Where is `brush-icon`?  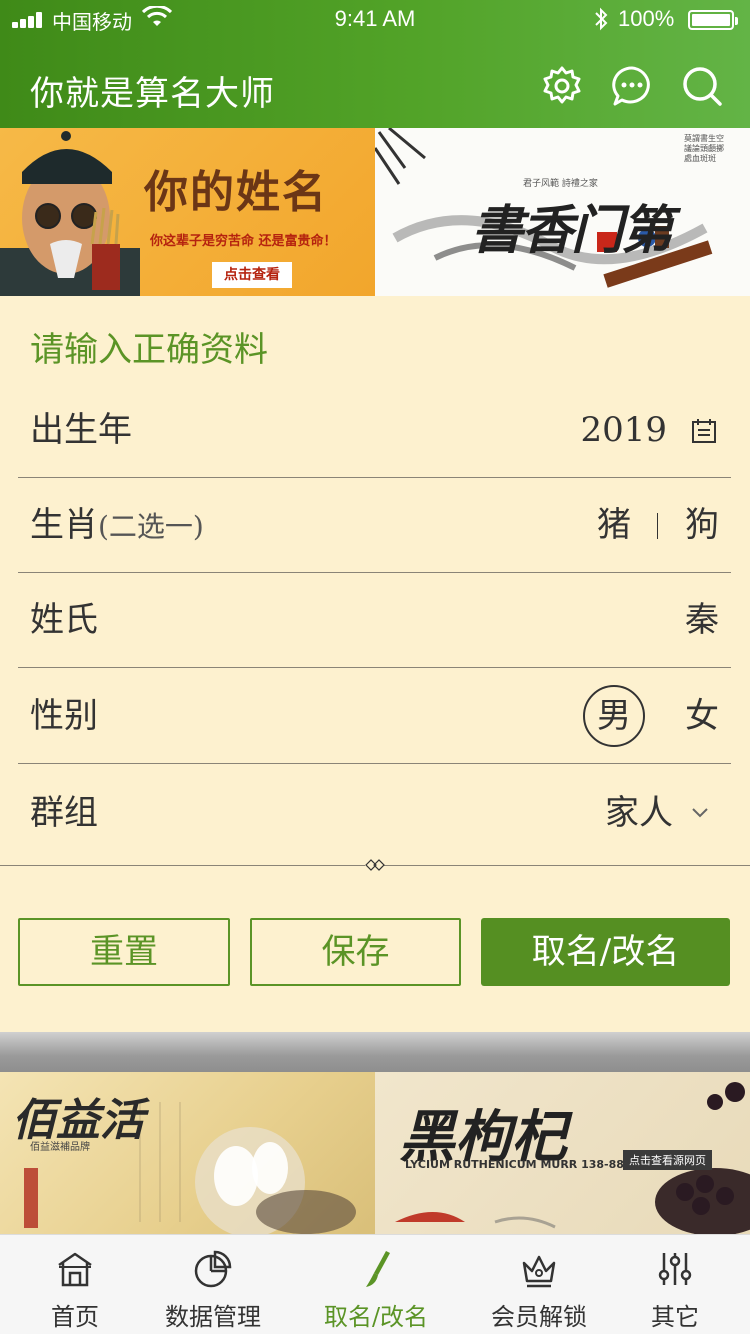 brush-icon is located at coordinates (378, 1269).